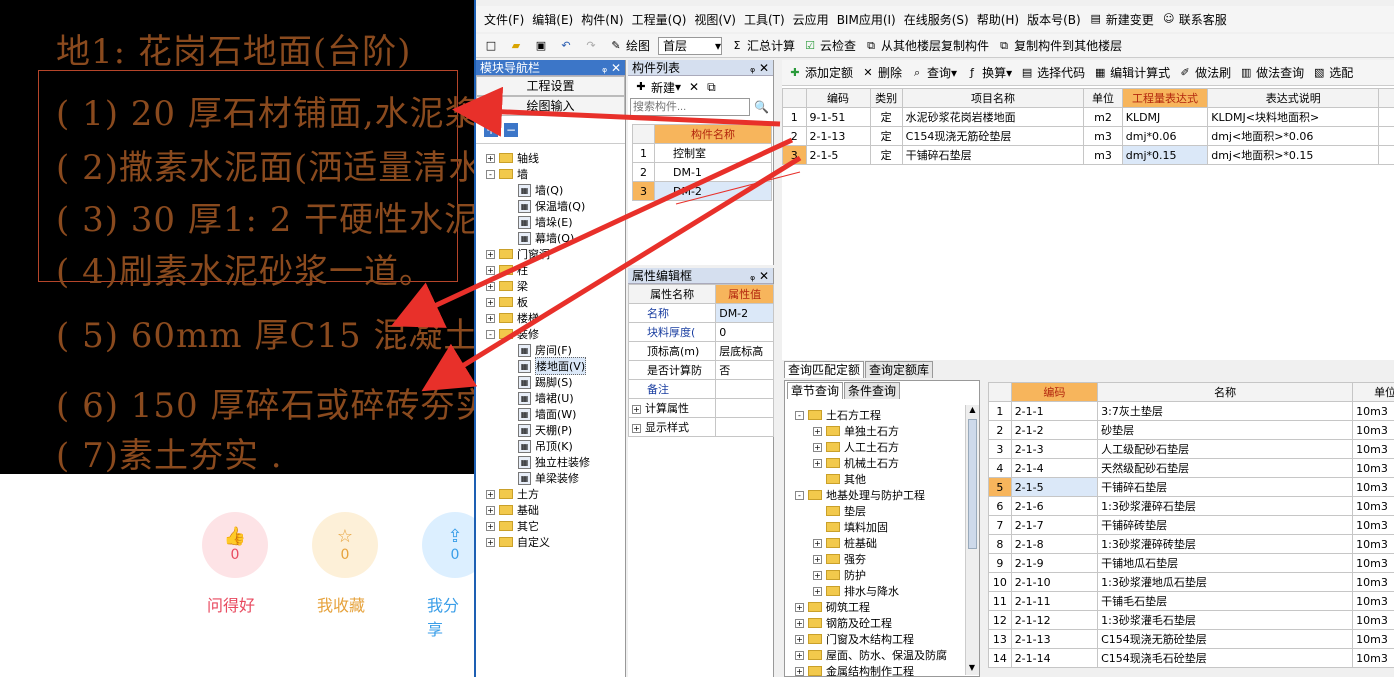 The width and height of the screenshot is (1394, 677). Describe the element at coordinates (1191, 430) in the screenshot. I see `quota-row: 2 2-1-2 砂垫层 10m3` at that location.